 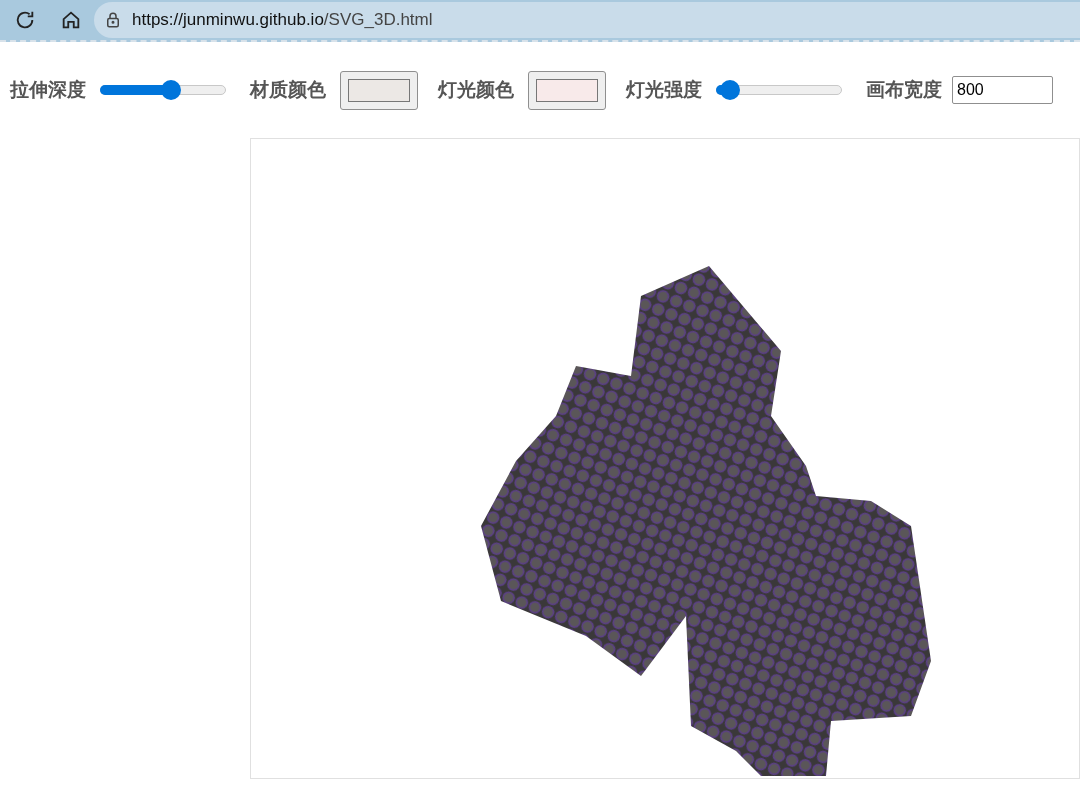 I want to click on control-label: 画布宽度, so click(x=904, y=89).